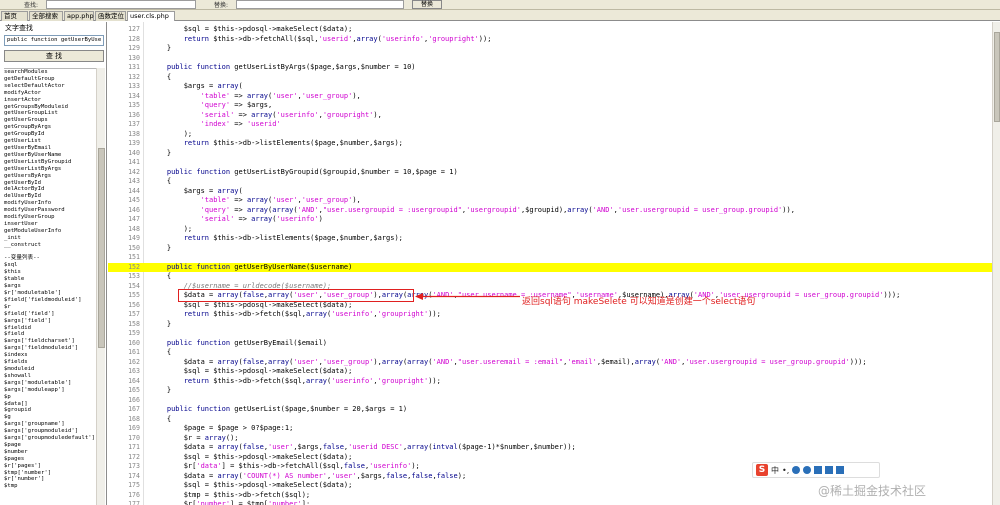 The width and height of the screenshot is (1000, 505). What do you see at coordinates (151, 16) in the screenshot?
I see `tab-user-cls-php: user.cls.php` at bounding box center [151, 16].